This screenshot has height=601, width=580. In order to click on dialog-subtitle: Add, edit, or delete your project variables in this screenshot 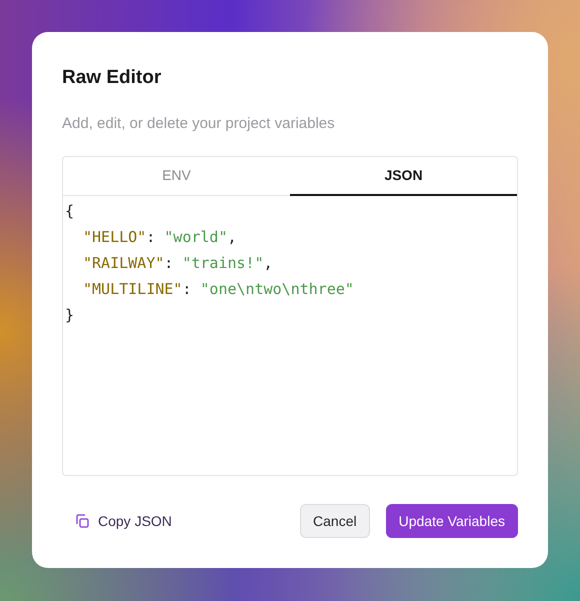, I will do `click(198, 124)`.